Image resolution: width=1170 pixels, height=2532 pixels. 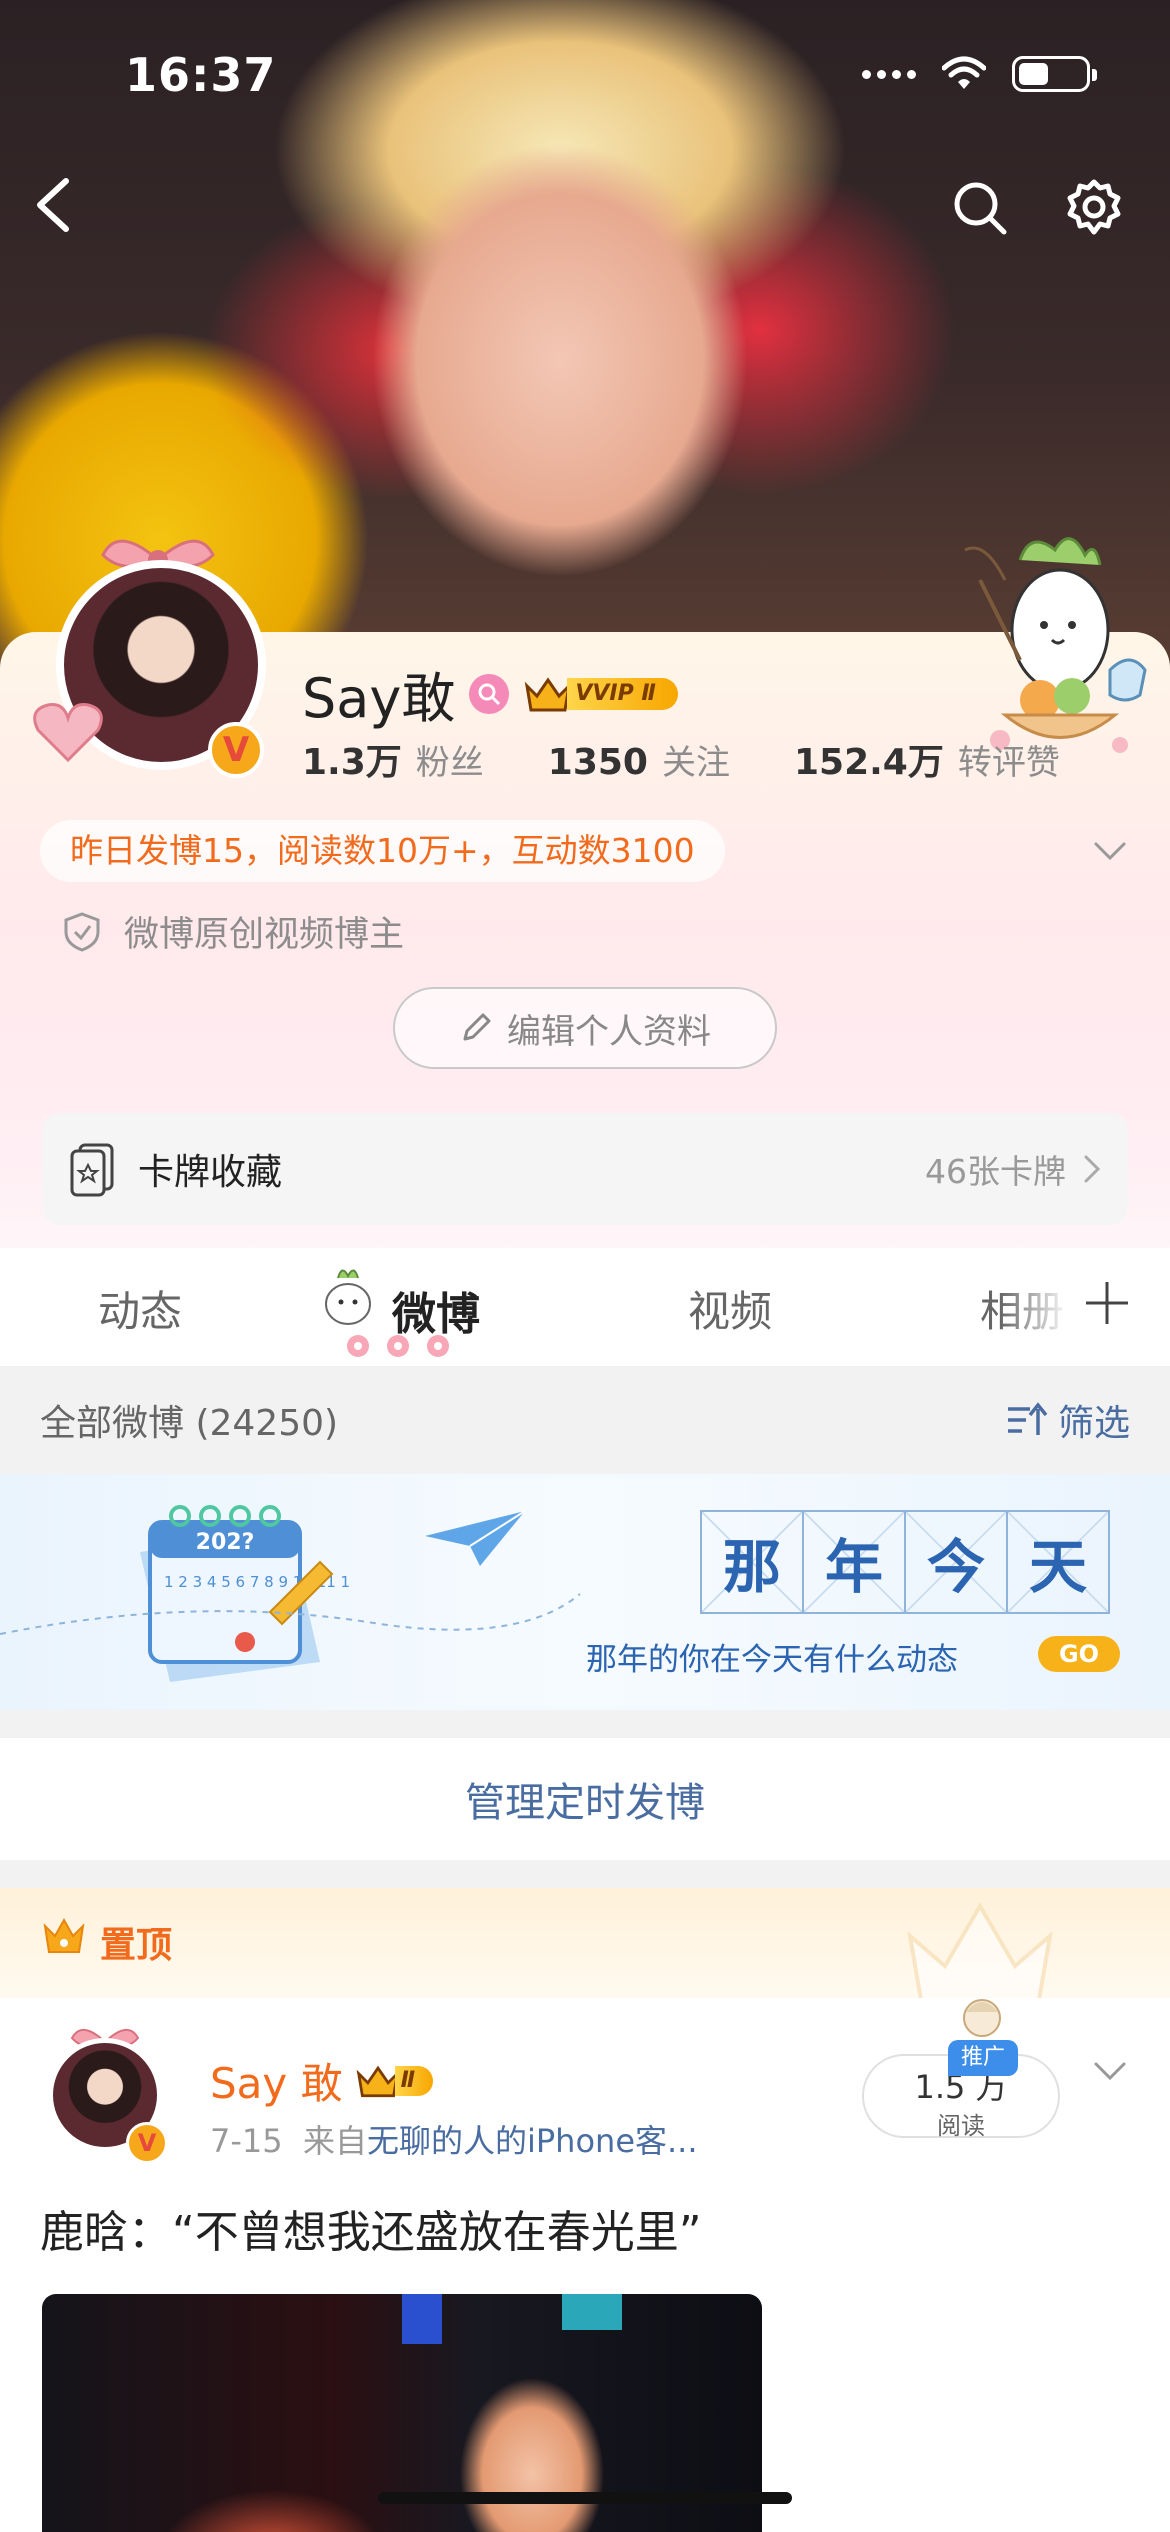 I want to click on post-date: 7-15, so click(x=246, y=2141).